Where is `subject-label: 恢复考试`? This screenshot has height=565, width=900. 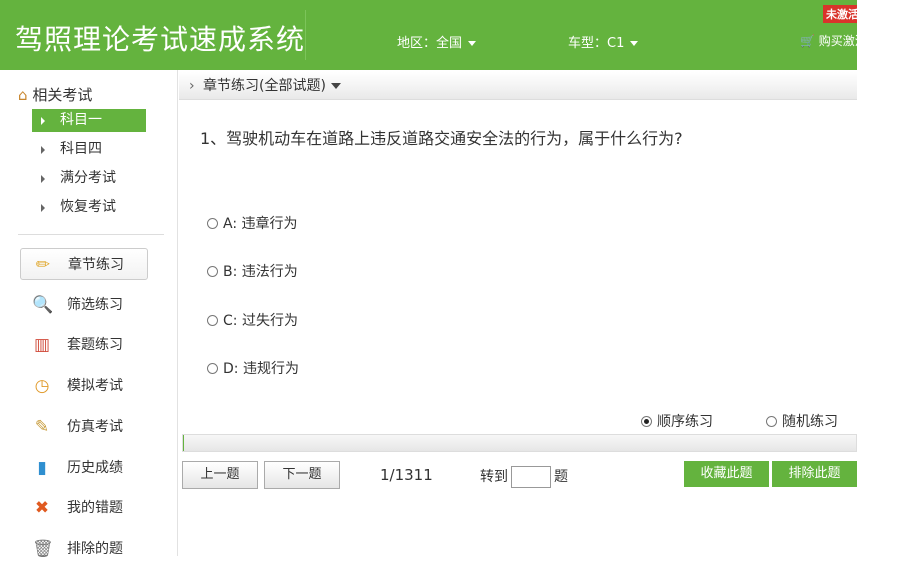
subject-label: 恢复考试 is located at coordinates (88, 207).